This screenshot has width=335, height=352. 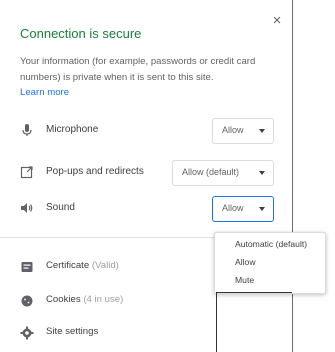 I want to click on microphone-label: Microphone, so click(x=72, y=129).